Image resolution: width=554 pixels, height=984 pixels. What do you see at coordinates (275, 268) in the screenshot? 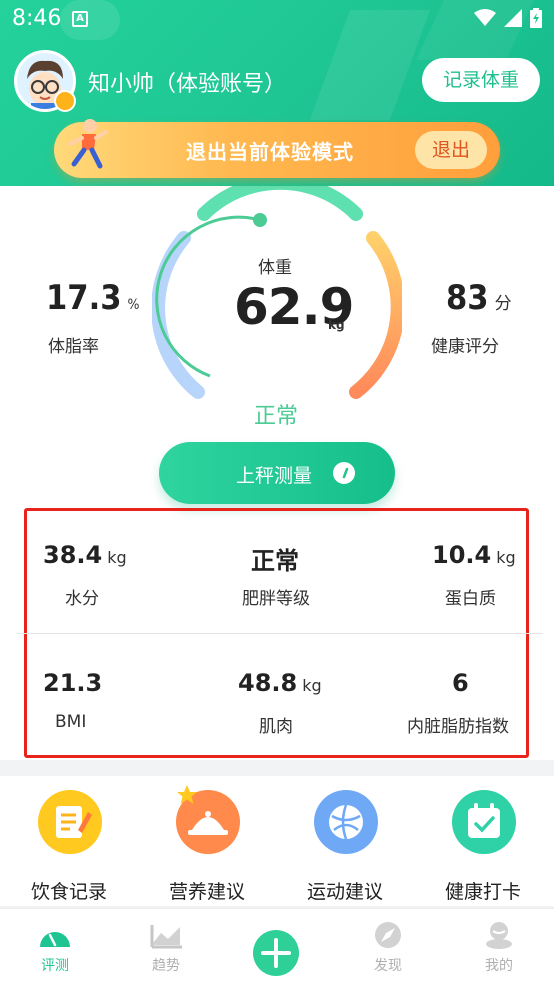
I see `weight-label: 体重` at bounding box center [275, 268].